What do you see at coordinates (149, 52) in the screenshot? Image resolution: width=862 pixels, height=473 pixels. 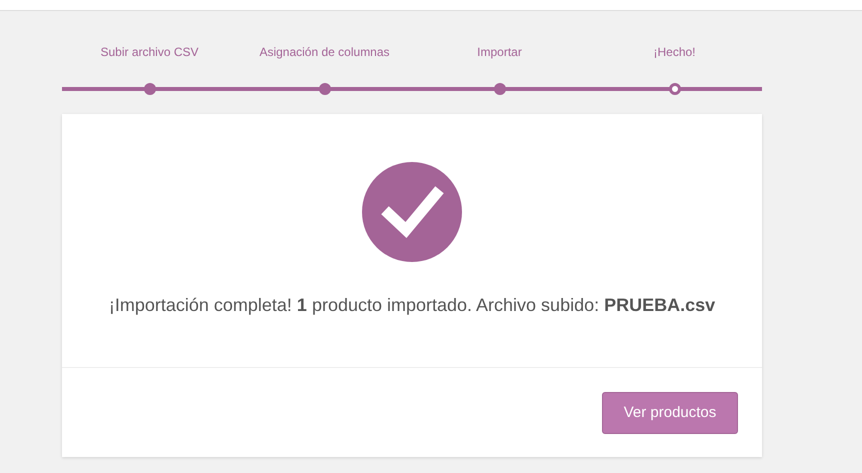 I see `step-label: Subir archivo CSV` at bounding box center [149, 52].